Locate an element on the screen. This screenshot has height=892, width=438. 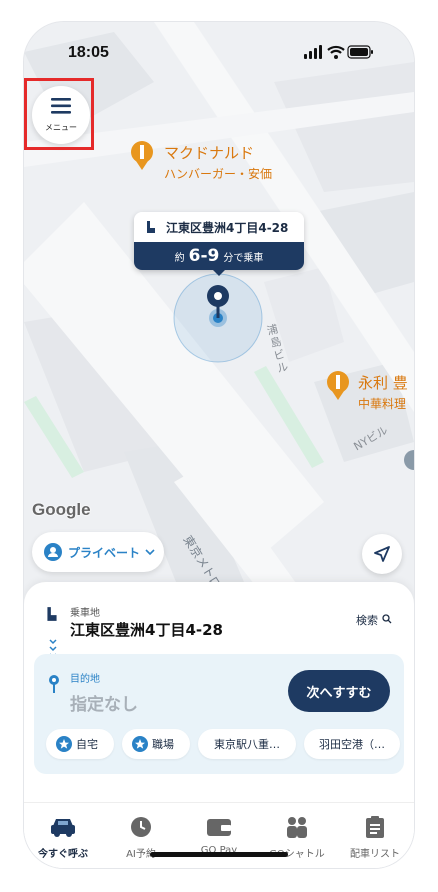
poi-eiri: 永利 豊 中華料理 is located at coordinates (383, 392).